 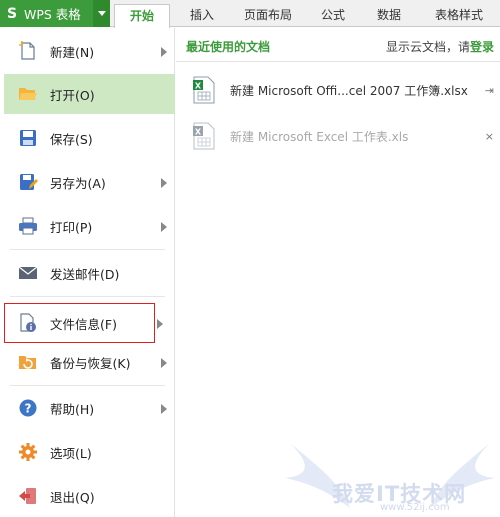 I want to click on wps-logo-icon: S, so click(x=12, y=13).